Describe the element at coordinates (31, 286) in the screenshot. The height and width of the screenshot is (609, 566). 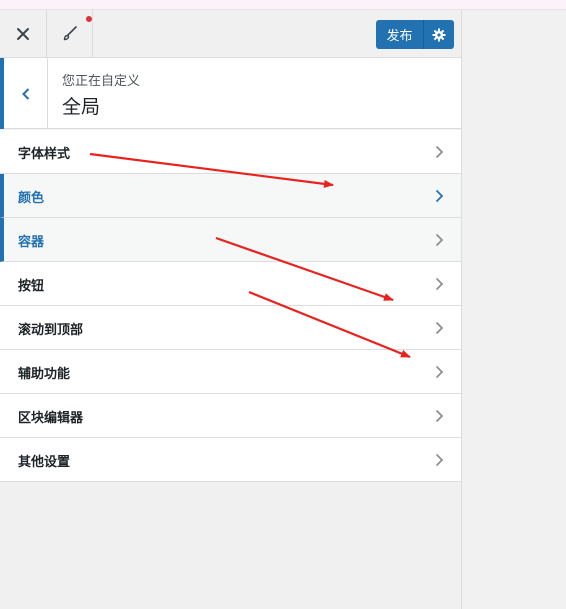
I see `menu-item-label: 按钮` at that location.